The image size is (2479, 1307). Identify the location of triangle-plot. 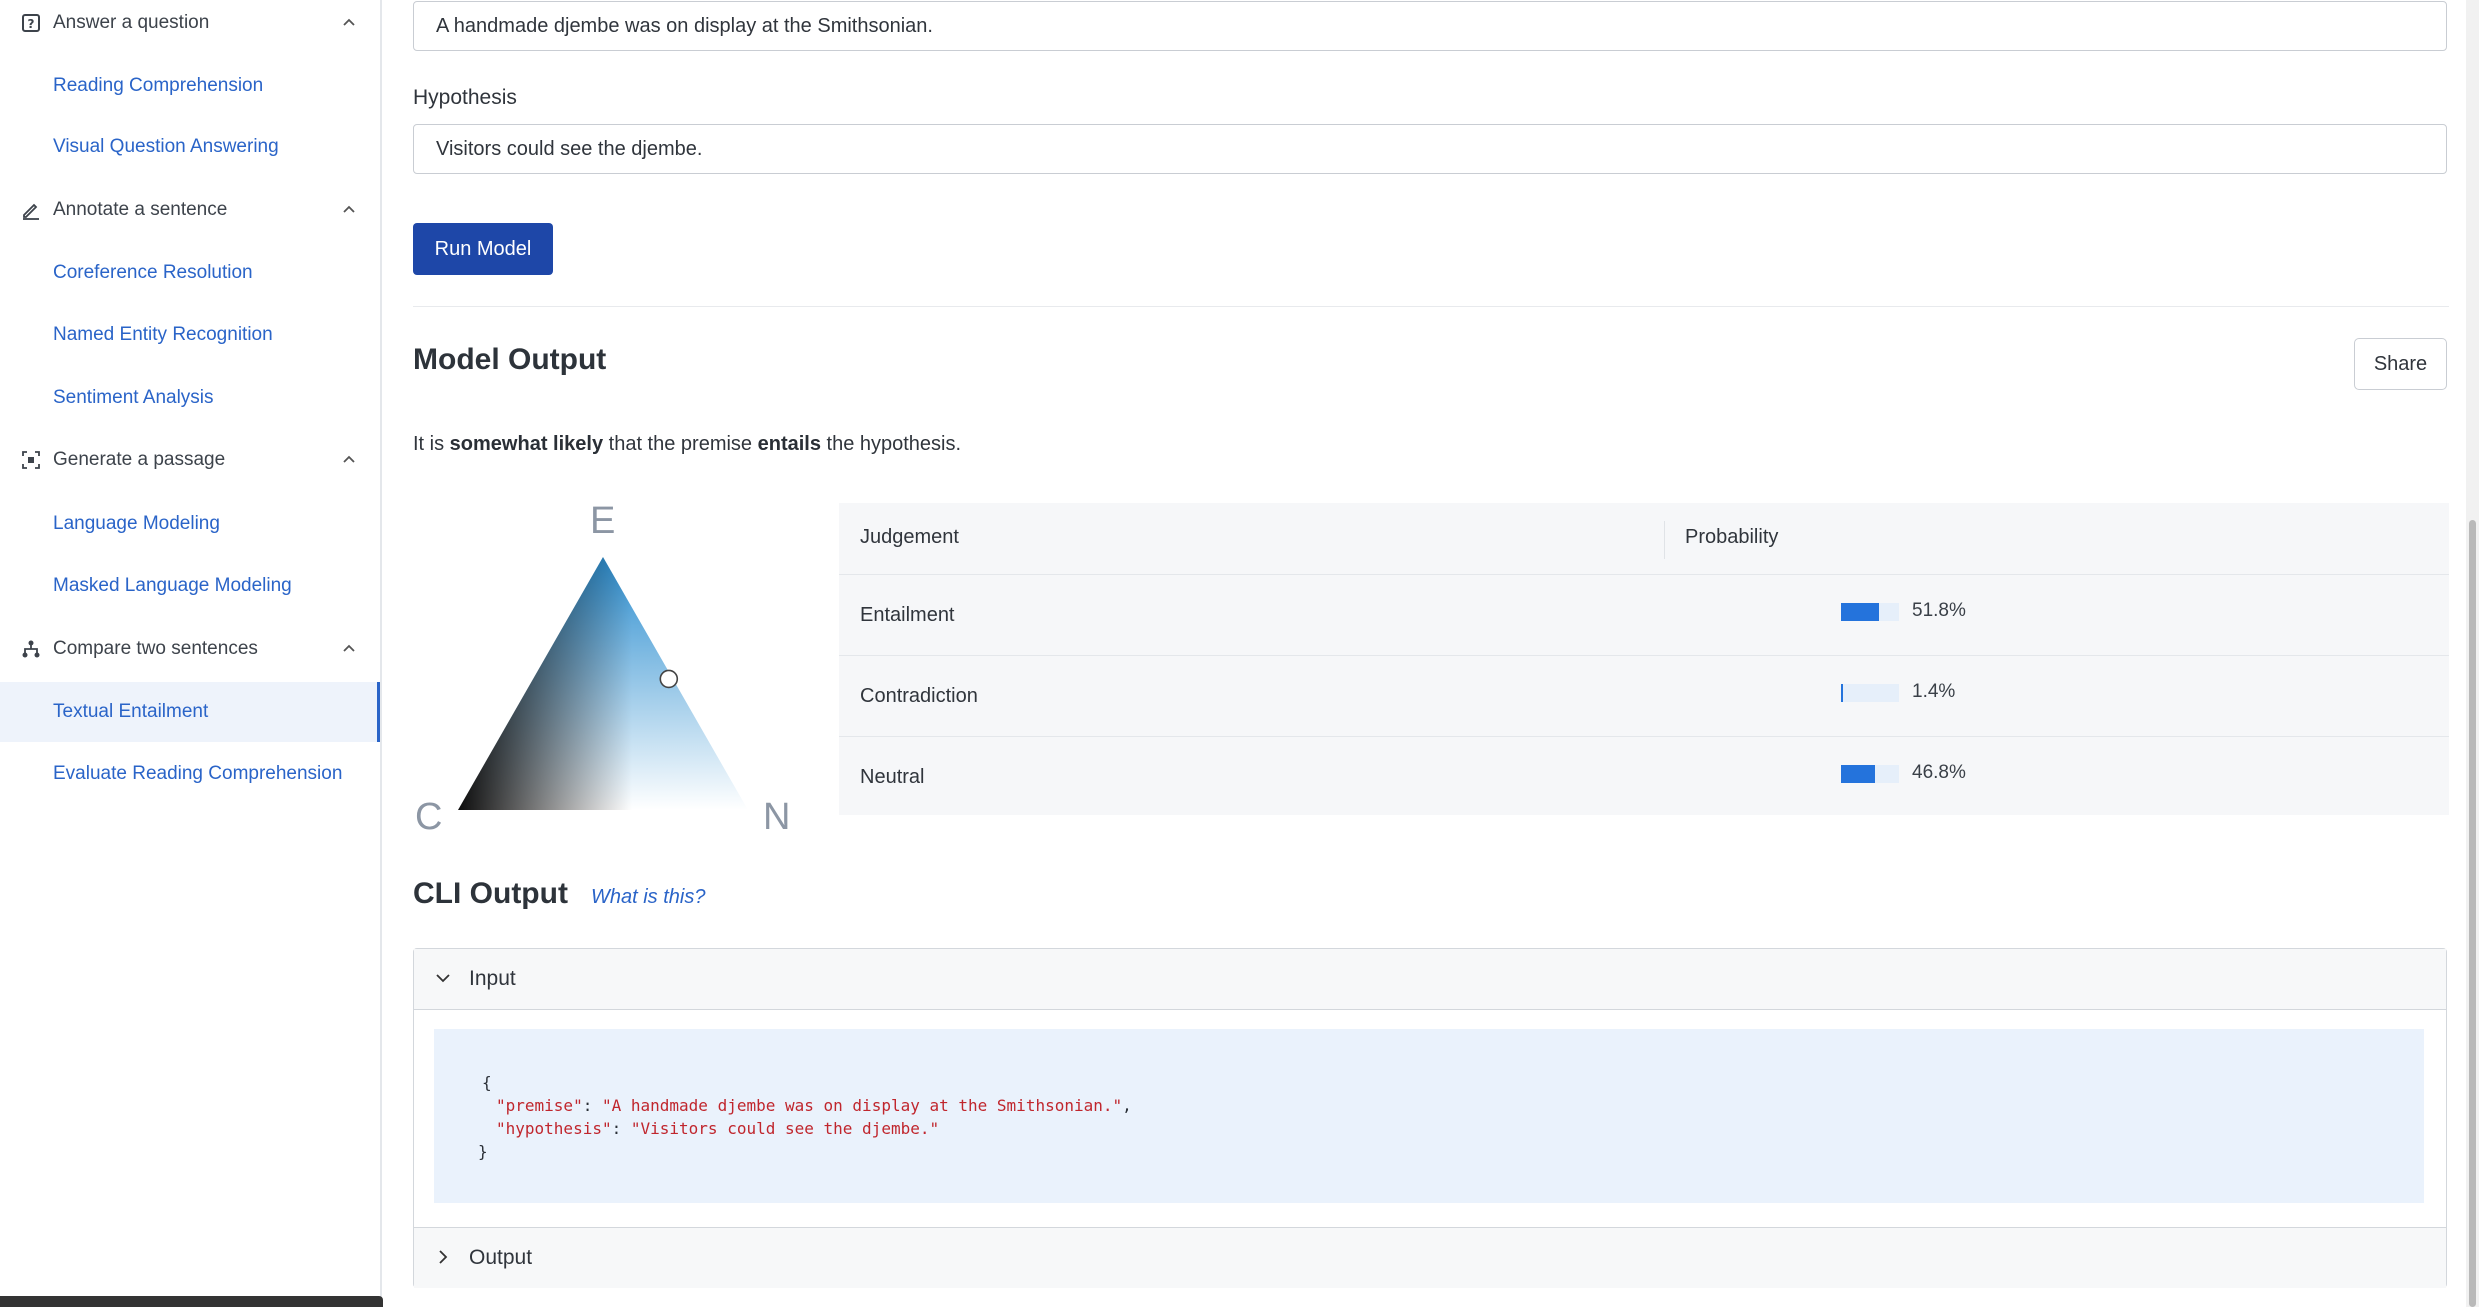
(603, 683).